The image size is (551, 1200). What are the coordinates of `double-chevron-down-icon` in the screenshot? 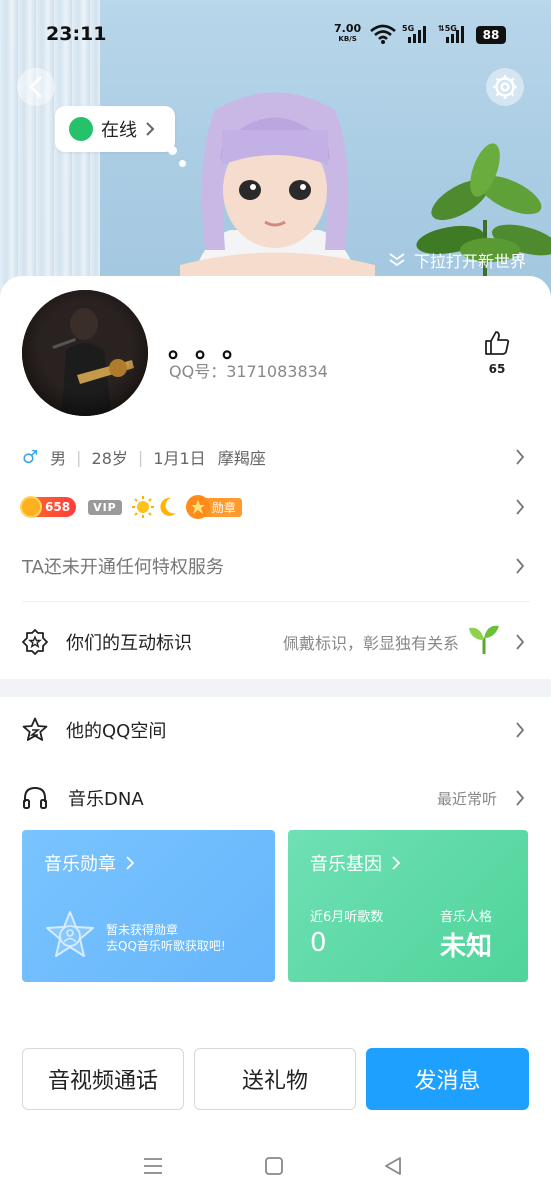 It's located at (397, 260).